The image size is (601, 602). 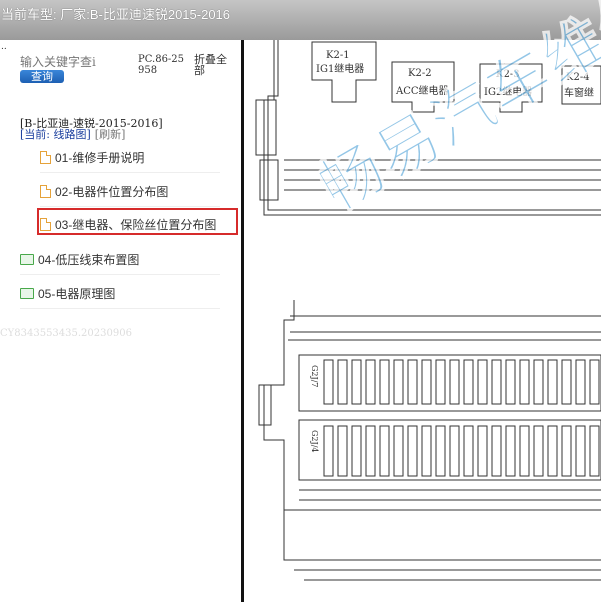 I want to click on doc-code: PC.86-25958, so click(x=161, y=65).